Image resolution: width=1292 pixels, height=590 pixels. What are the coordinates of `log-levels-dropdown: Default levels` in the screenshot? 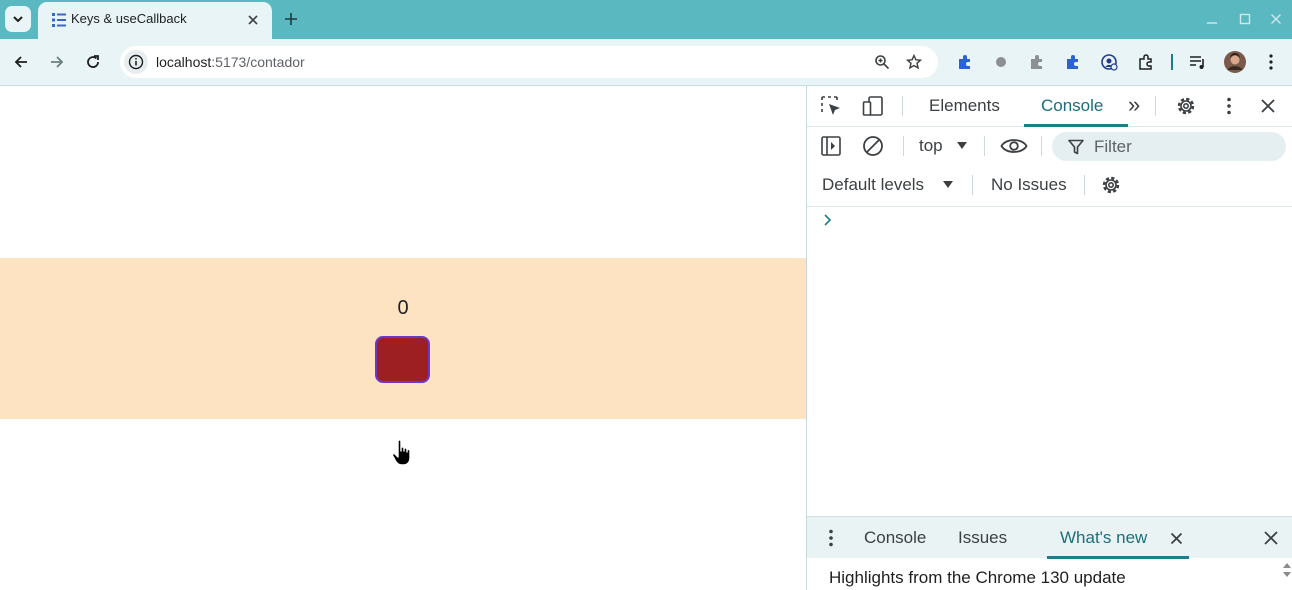 It's located at (873, 185).